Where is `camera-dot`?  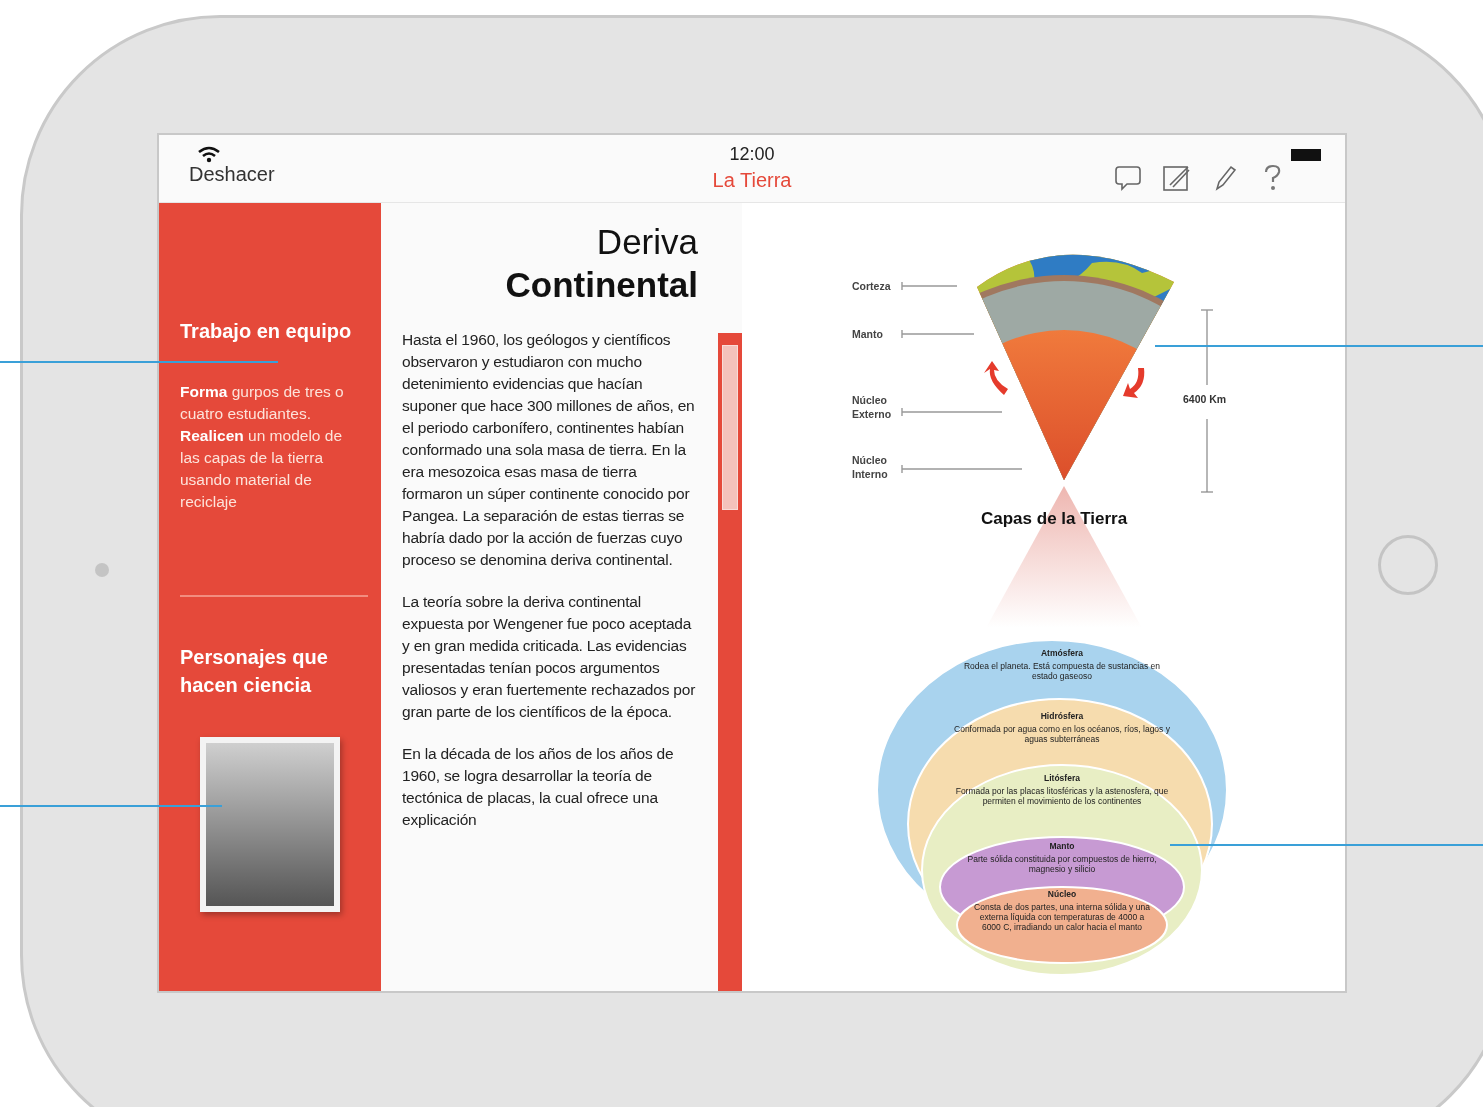
camera-dot is located at coordinates (102, 570).